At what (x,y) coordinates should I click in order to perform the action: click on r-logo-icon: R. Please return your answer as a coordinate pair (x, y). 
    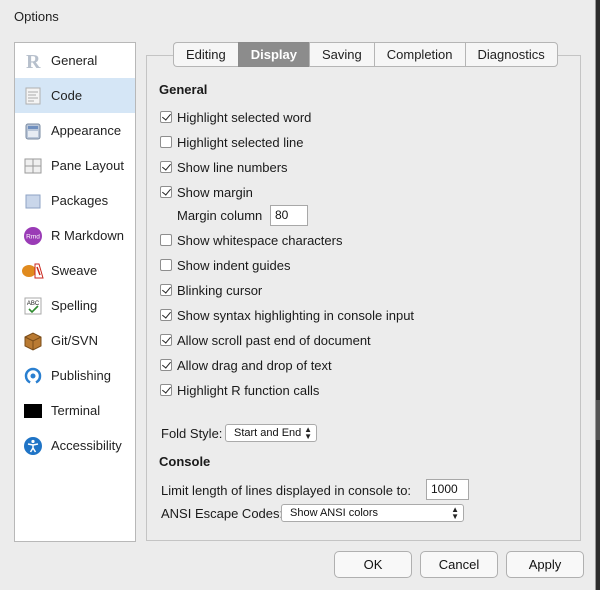
    Looking at the image, I should click on (33, 61).